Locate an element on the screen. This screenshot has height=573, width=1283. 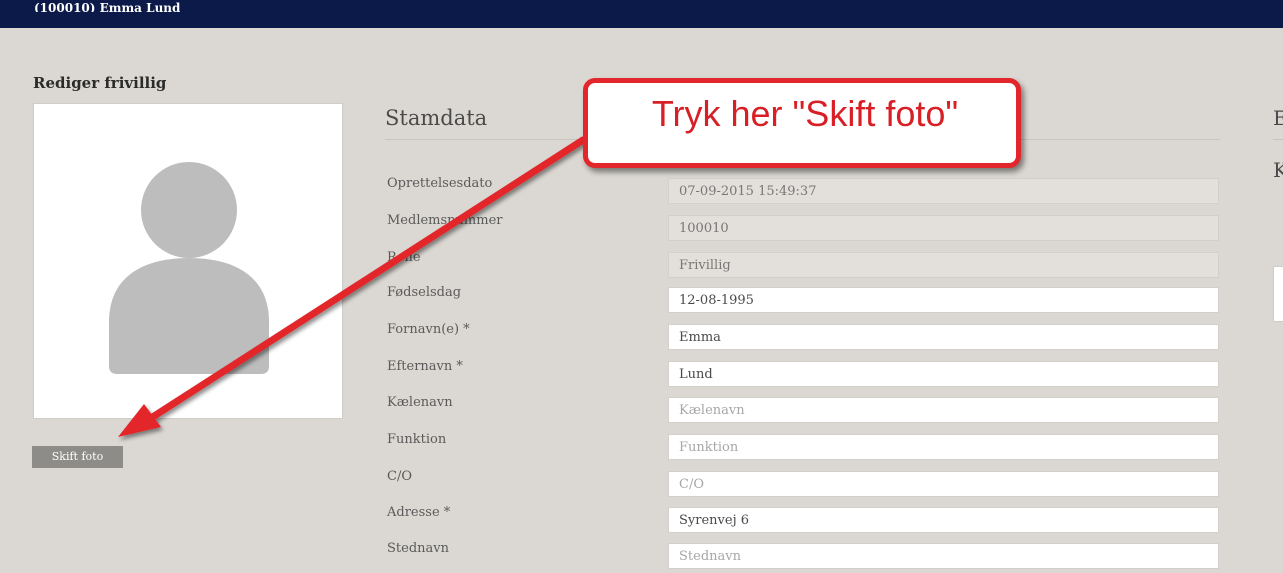
role-field is located at coordinates (943, 265).